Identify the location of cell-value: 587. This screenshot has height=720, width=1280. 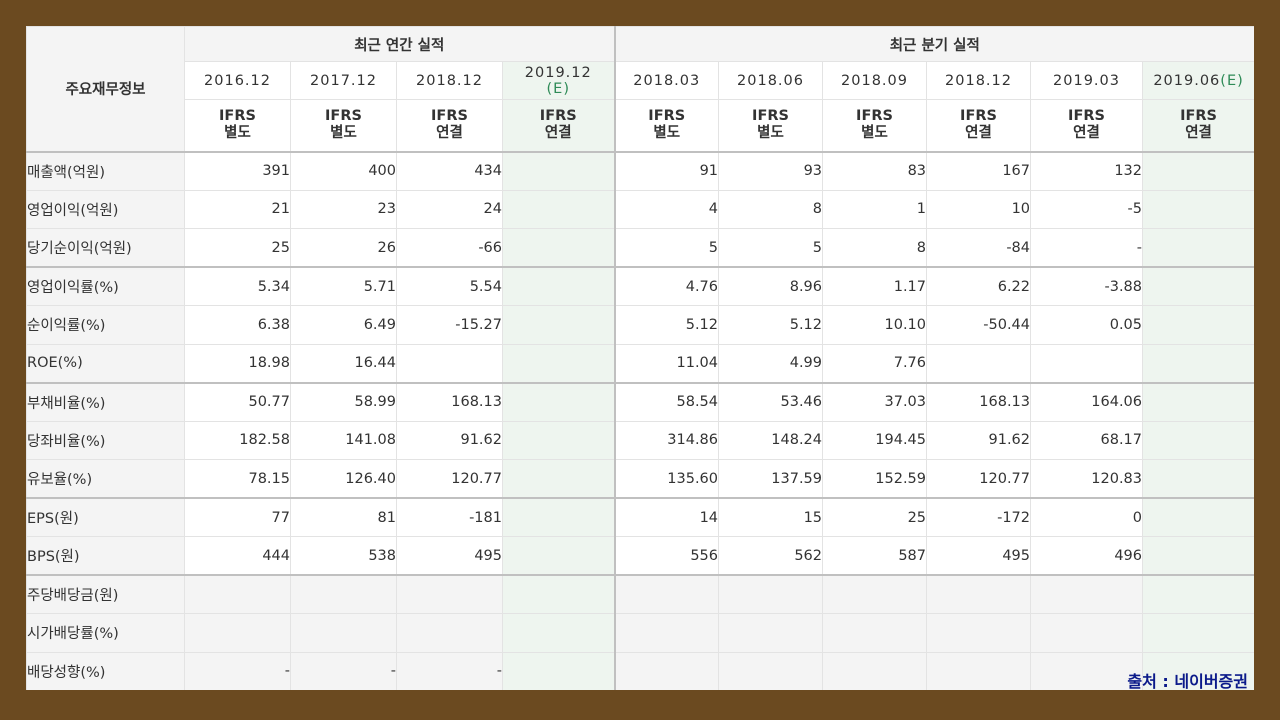
(875, 556).